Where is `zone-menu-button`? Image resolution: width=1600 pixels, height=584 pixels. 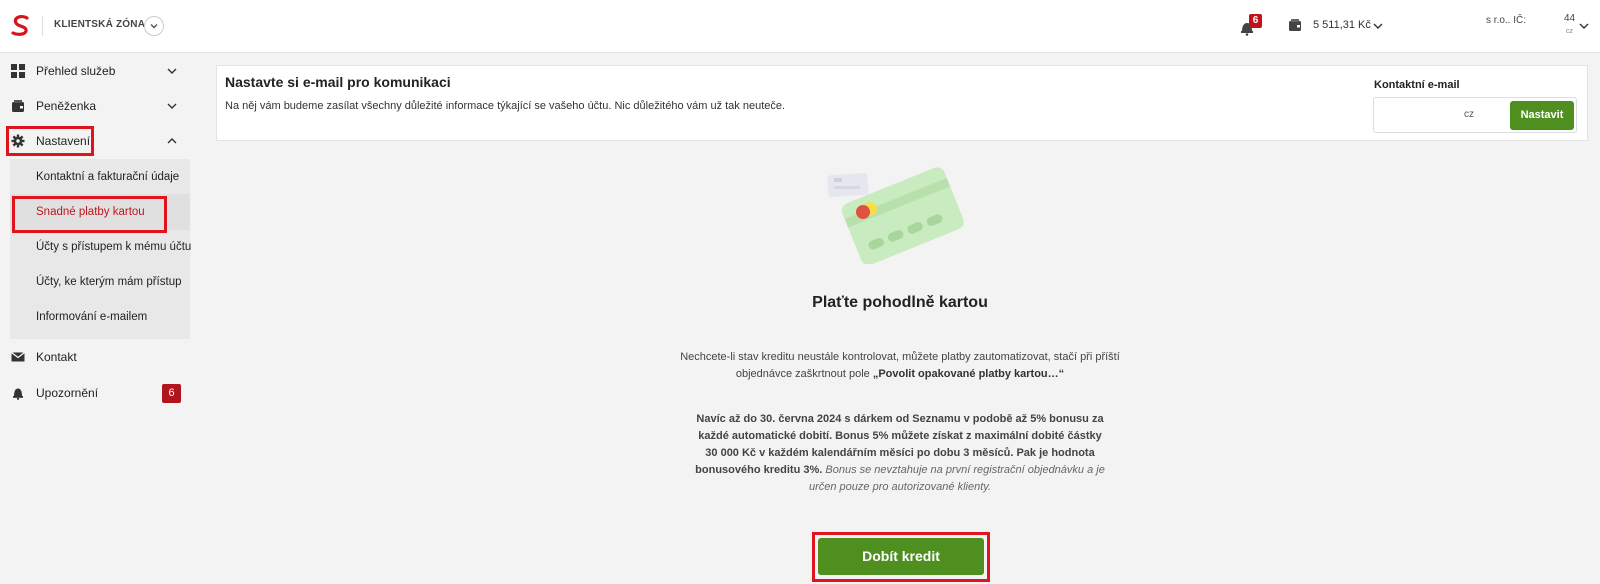
zone-menu-button is located at coordinates (154, 26).